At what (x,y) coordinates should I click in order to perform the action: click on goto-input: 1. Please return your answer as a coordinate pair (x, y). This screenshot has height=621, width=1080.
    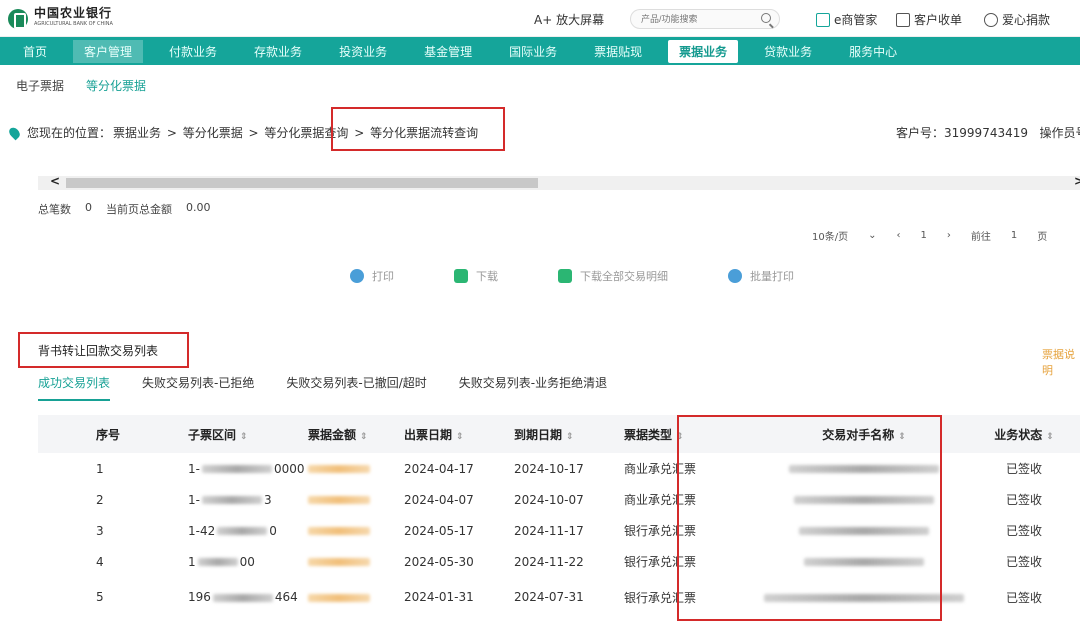
    Looking at the image, I should click on (1014, 235).